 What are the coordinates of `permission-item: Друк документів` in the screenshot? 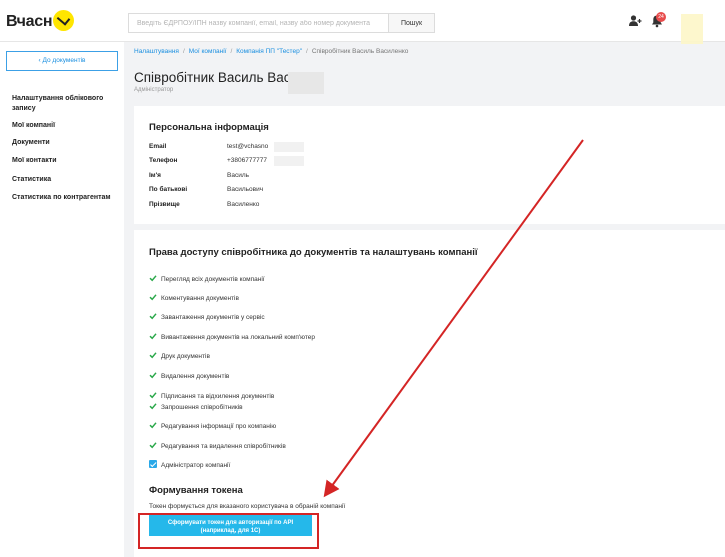 It's located at (179, 355).